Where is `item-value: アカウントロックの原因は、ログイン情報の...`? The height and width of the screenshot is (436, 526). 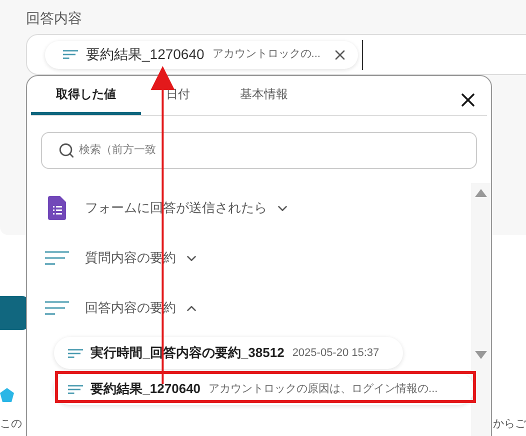
item-value: アカウントロックの原因は、ログイン情報の... is located at coordinates (323, 389).